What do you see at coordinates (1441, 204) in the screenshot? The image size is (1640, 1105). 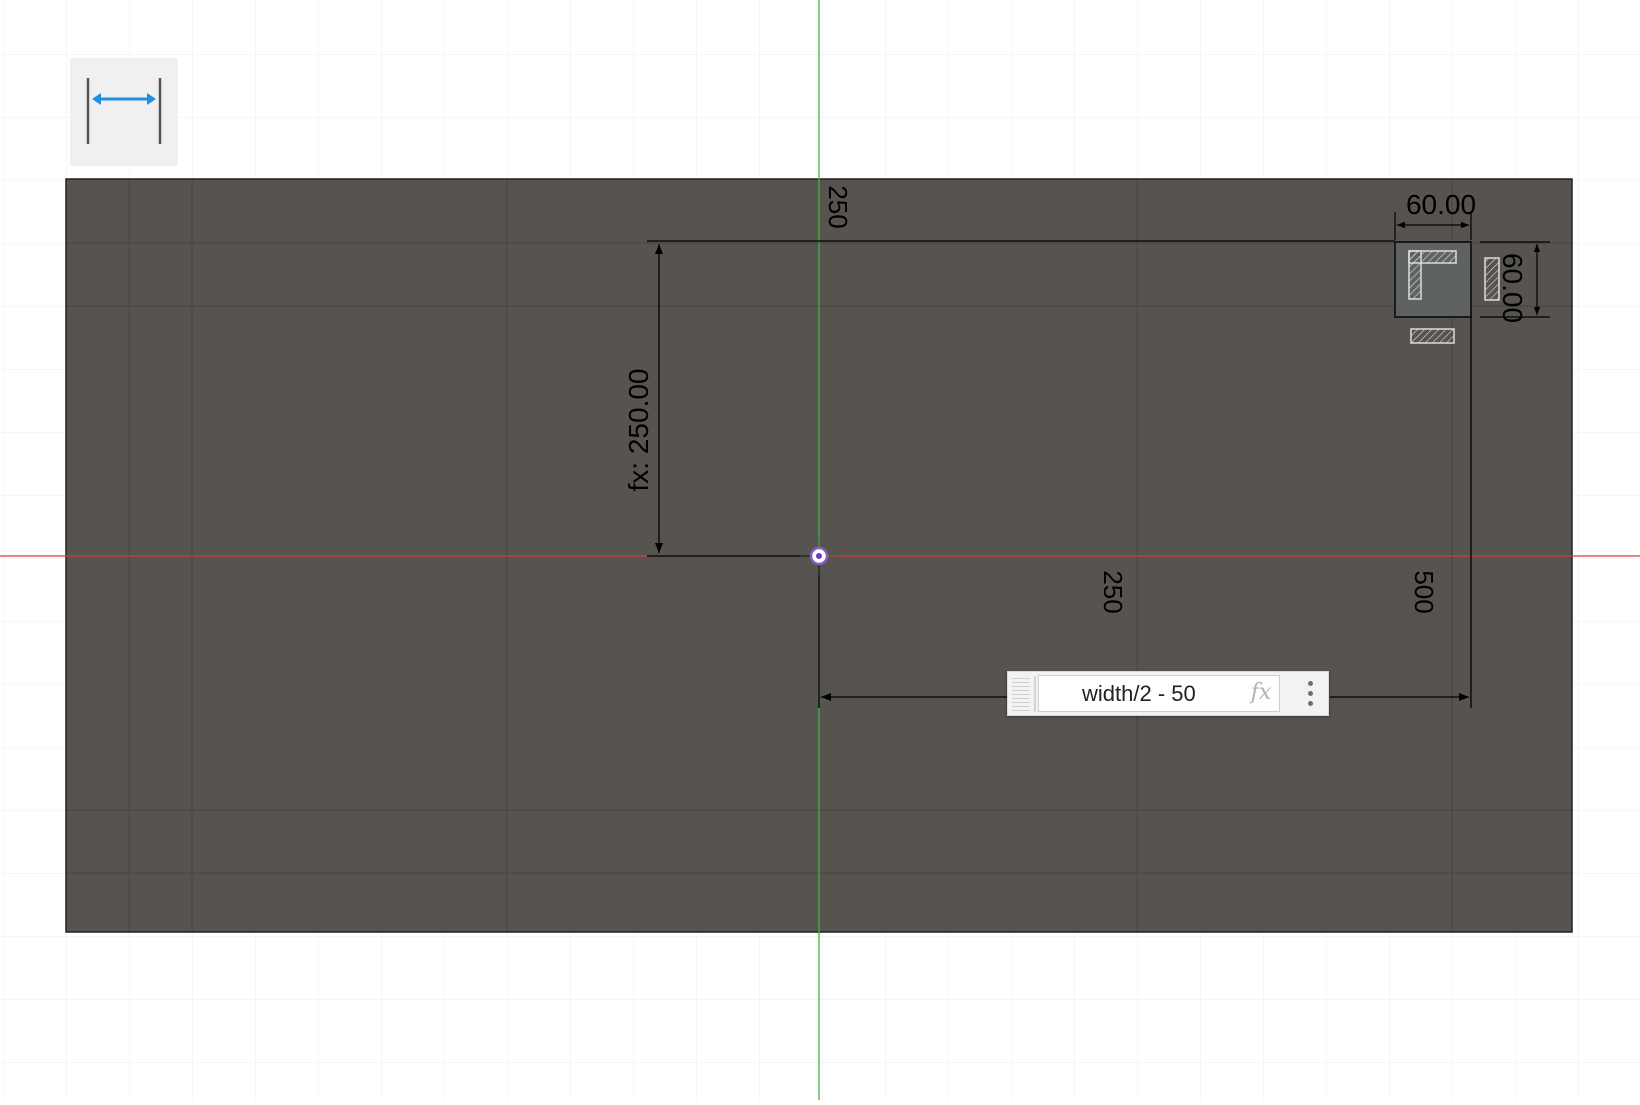 I see `slot-width-label: 60.00` at bounding box center [1441, 204].